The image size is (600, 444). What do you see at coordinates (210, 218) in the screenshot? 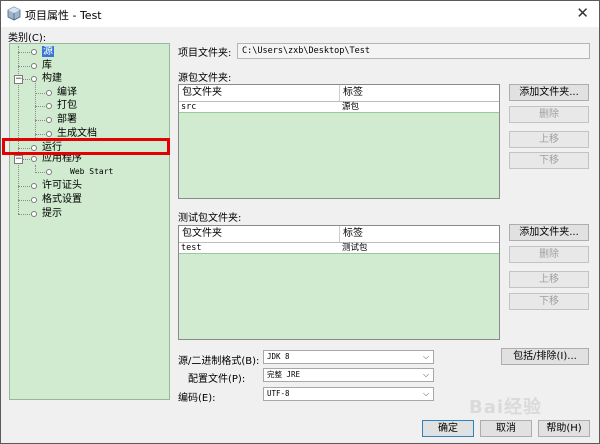
I see `test-folders-label: 测试包文件夹:` at bounding box center [210, 218].